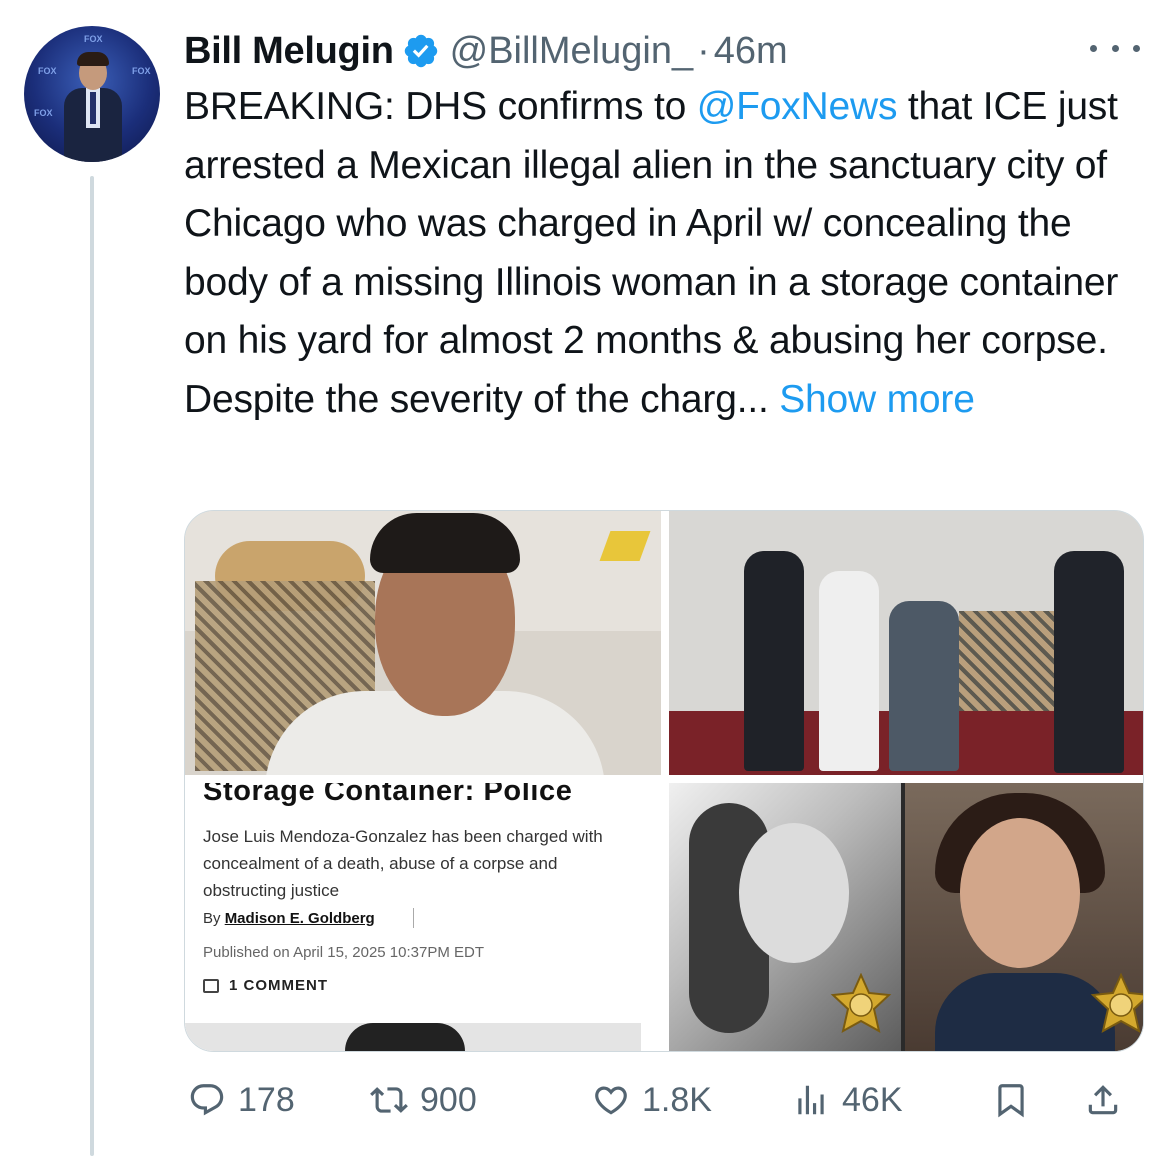 The image size is (1169, 1156). I want to click on repost-count: 900, so click(448, 1099).